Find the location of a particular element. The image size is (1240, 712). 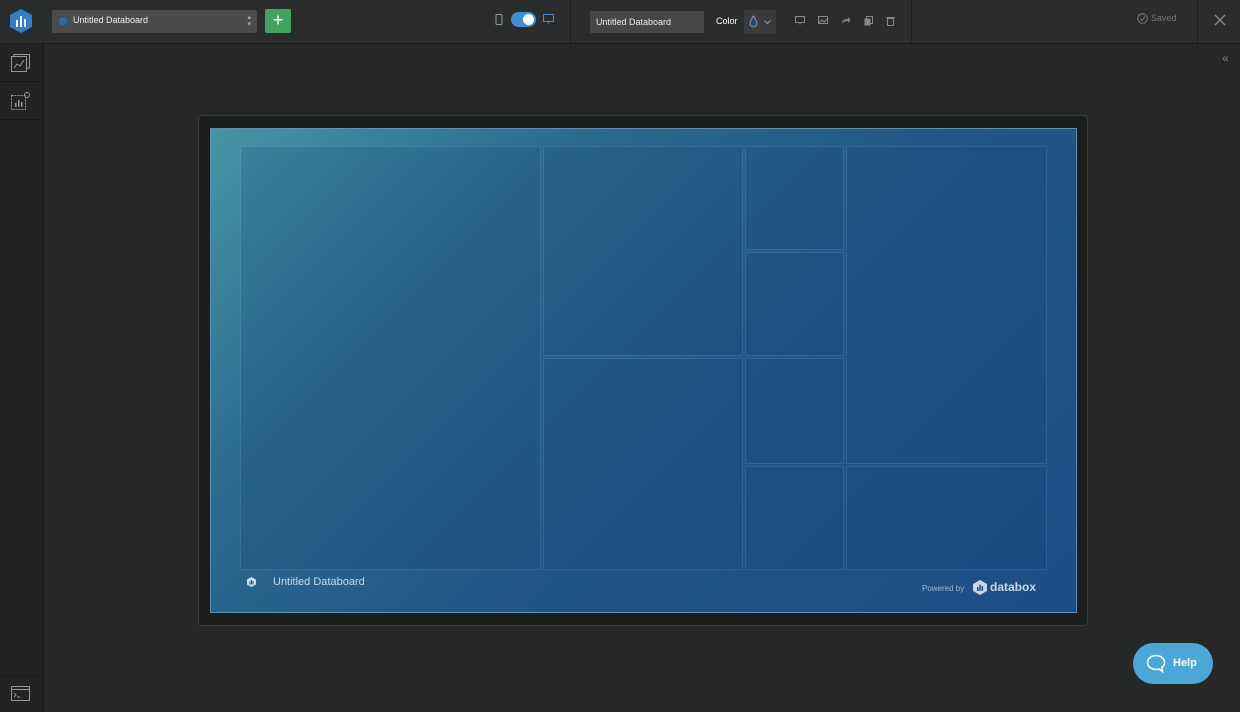

databoard-select: Untitled Databoard ▴ ▾ is located at coordinates (154, 21).